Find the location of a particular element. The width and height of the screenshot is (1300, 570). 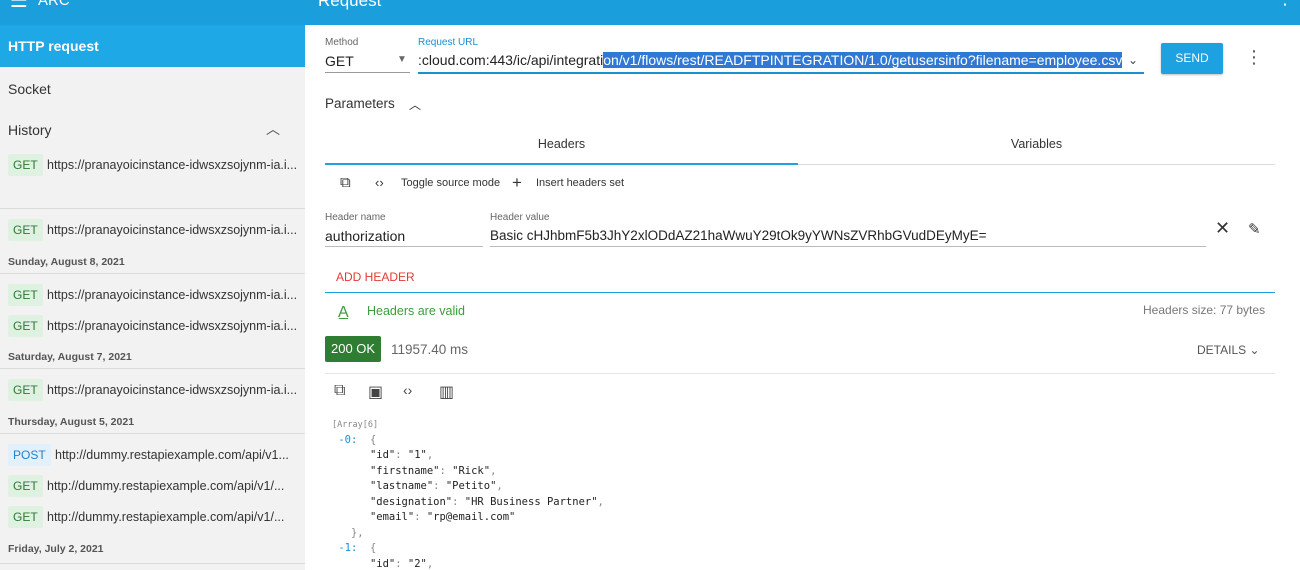

sidebar-item-socket: Socket is located at coordinates (152, 89).